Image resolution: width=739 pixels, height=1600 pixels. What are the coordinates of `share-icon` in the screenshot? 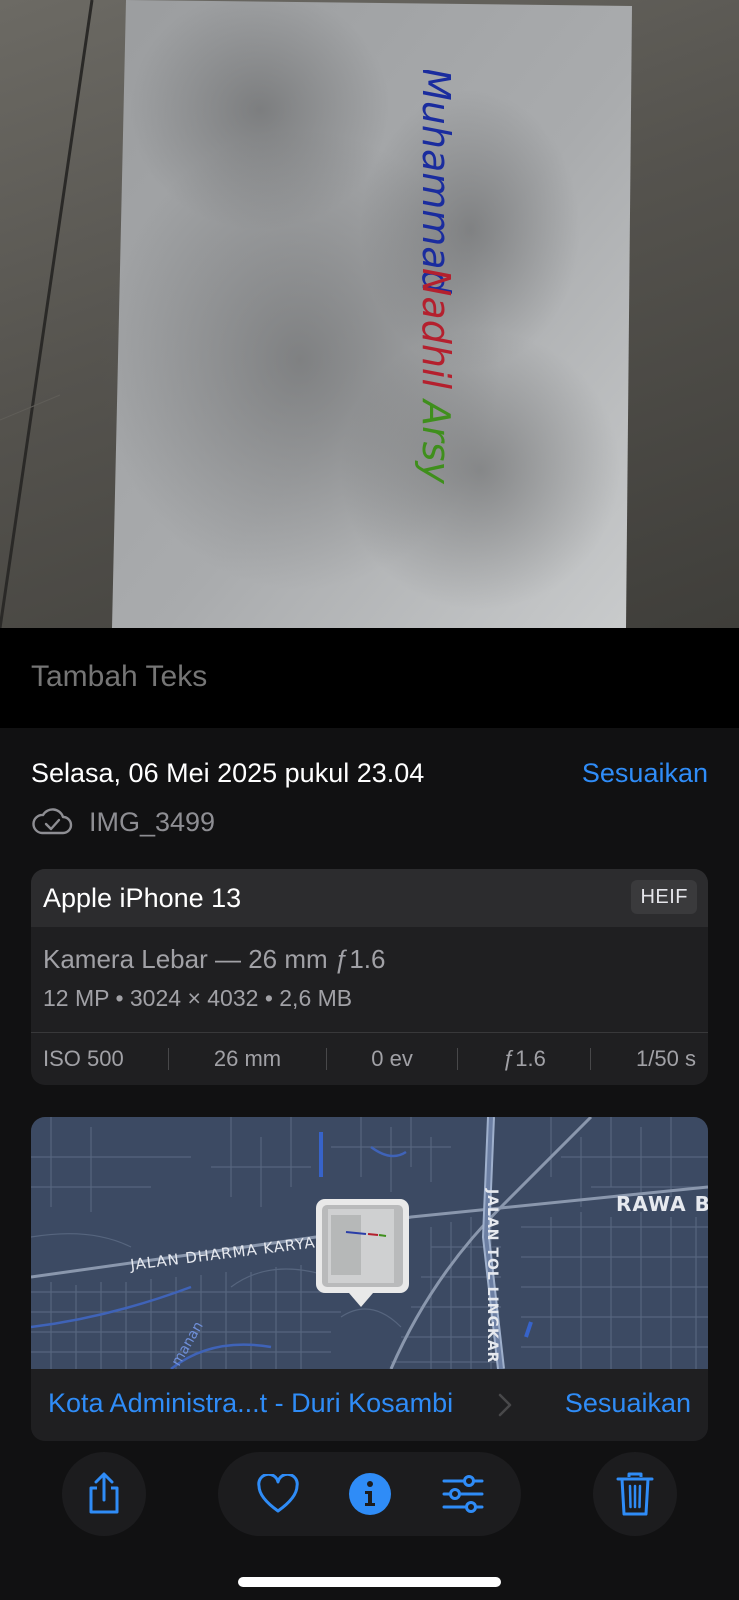 It's located at (104, 1493).